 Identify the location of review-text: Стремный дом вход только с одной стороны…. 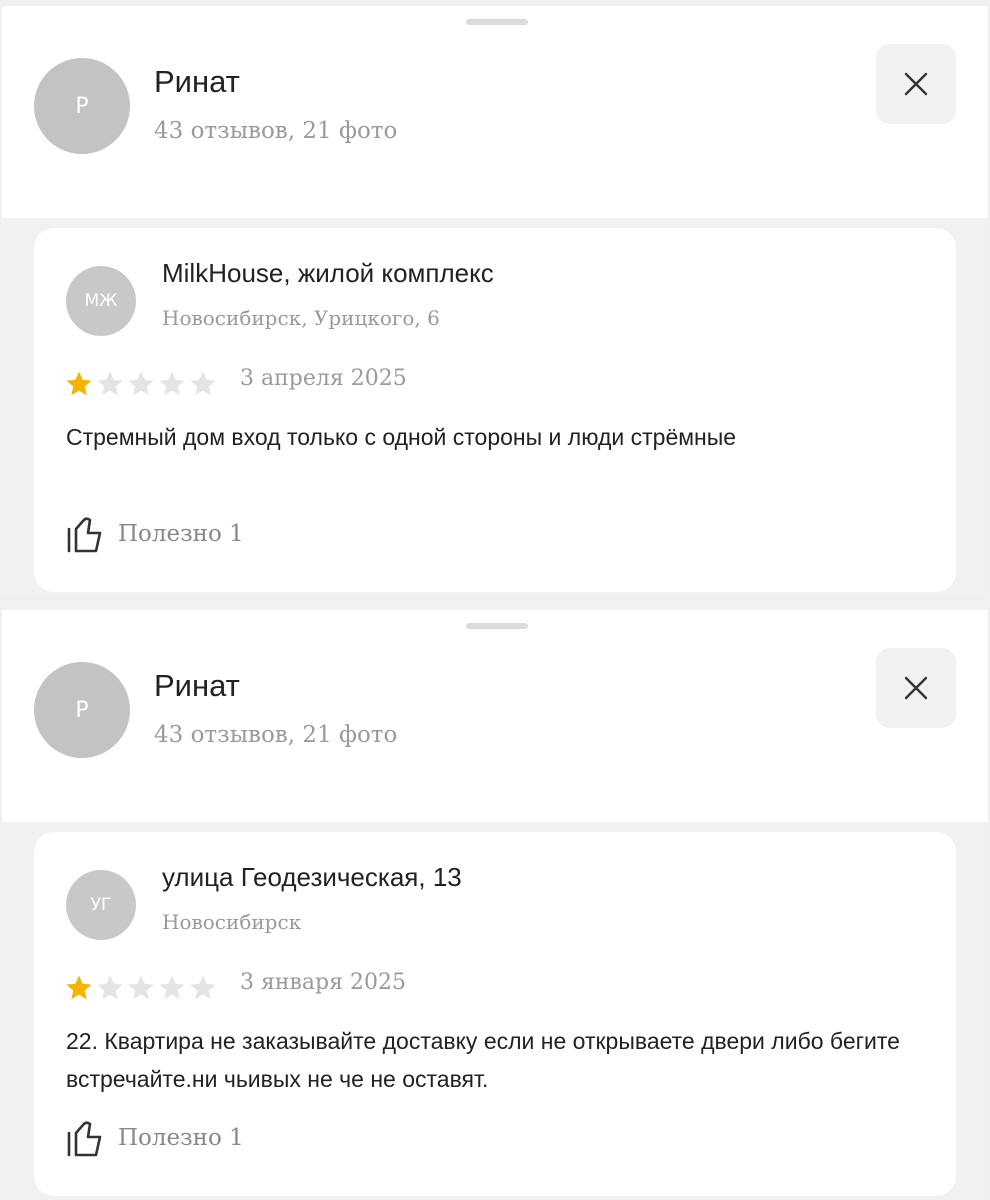
(401, 437).